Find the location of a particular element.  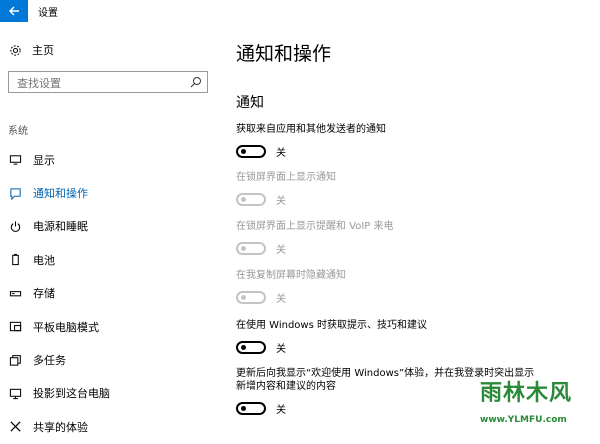

window-title: 设置 is located at coordinates (48, 13).